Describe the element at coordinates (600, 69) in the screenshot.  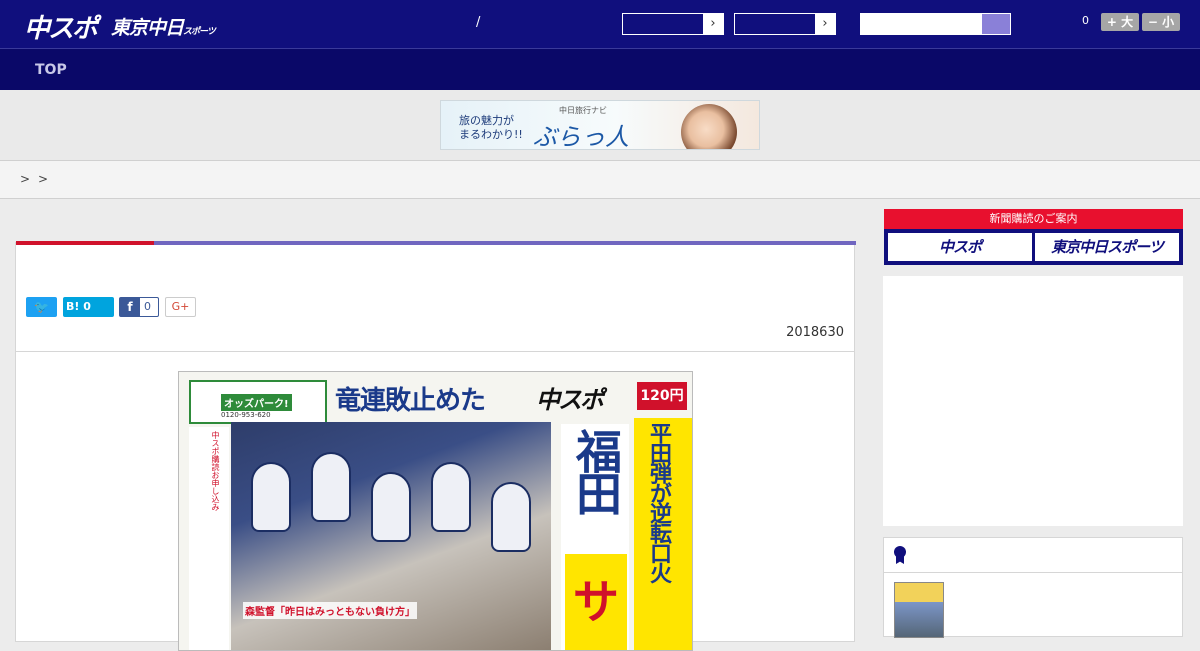
I see `main-nav: TOP` at that location.